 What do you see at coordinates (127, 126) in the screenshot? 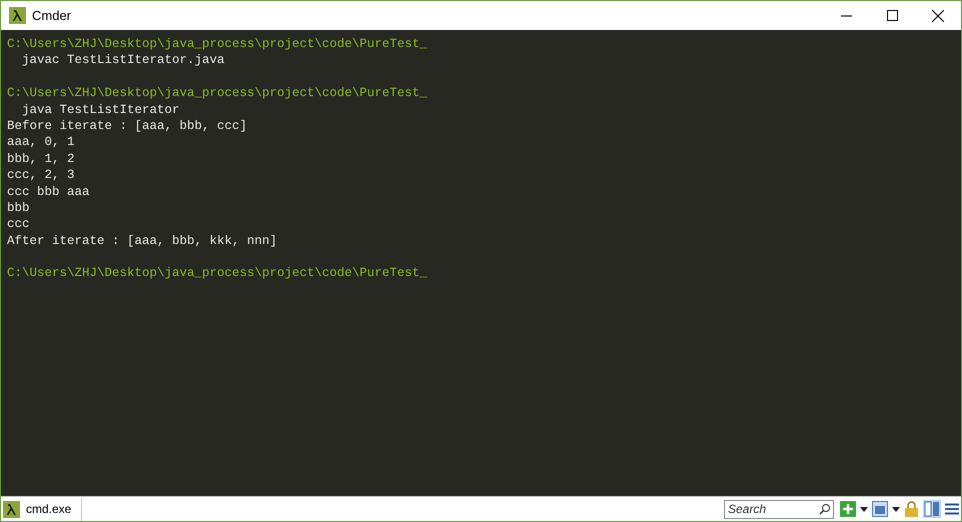
I see `output-line: Before iterate : [aaa, bbb, ccc]` at bounding box center [127, 126].